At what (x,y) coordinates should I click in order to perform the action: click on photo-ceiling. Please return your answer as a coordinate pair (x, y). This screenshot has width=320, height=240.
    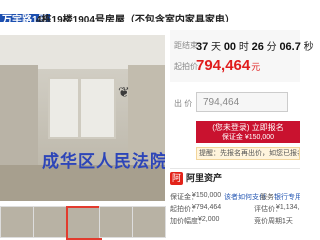
    Looking at the image, I should click on (82, 52).